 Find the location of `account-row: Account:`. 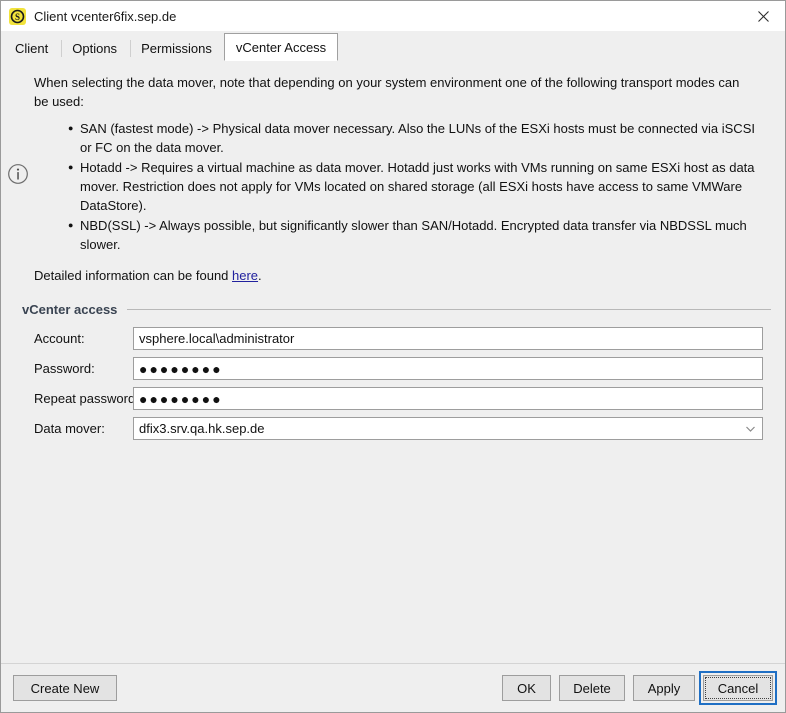

account-row: Account: is located at coordinates (393, 338).